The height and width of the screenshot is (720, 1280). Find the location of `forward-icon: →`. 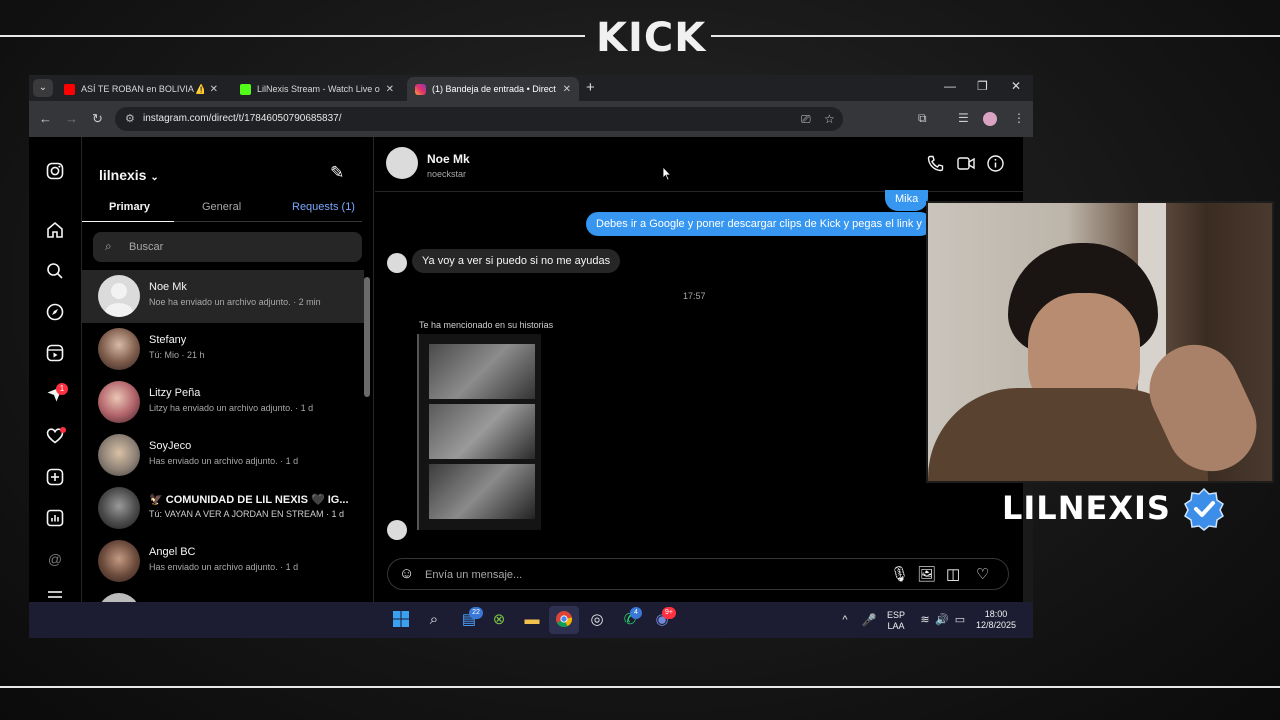

forward-icon: → is located at coordinates (71, 118).